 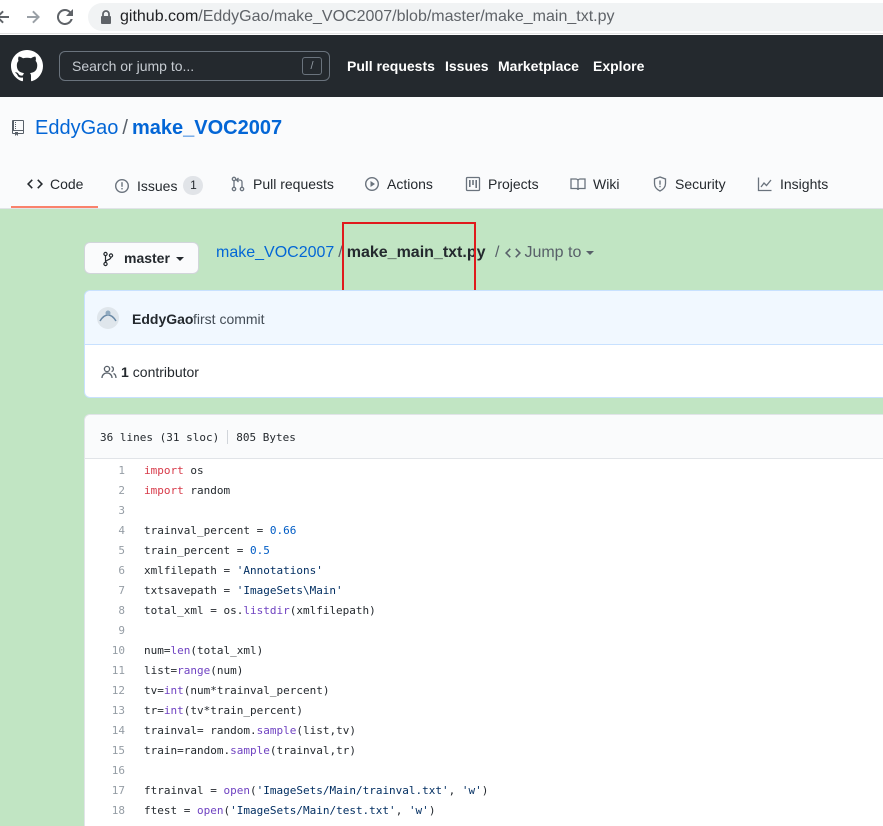 I want to click on repo-name-link: make_VOC2007, so click(x=207, y=128).